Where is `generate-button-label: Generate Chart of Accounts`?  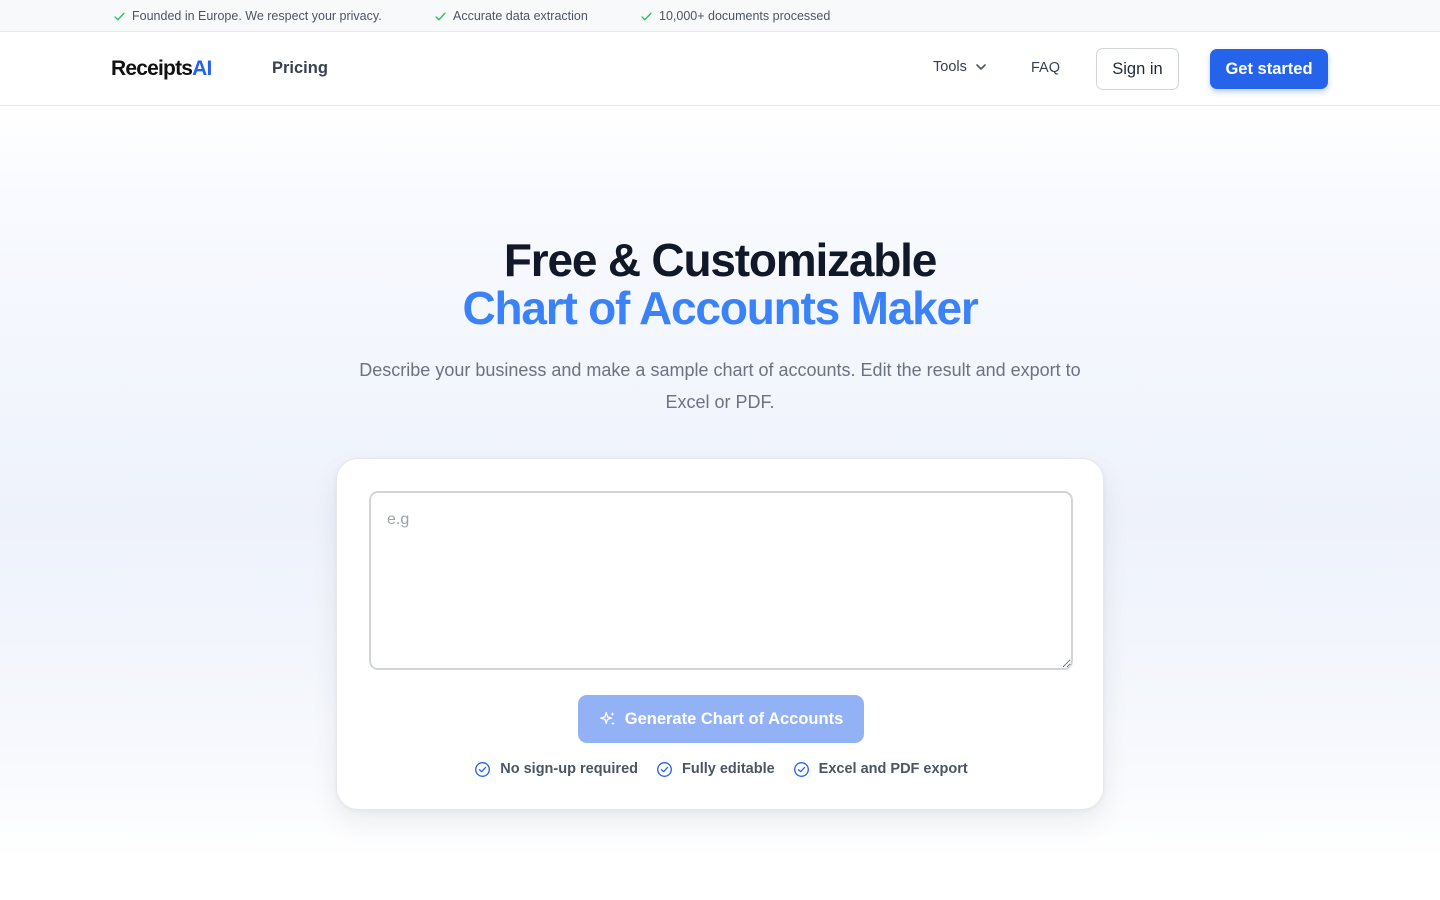
generate-button-label: Generate Chart of Accounts is located at coordinates (734, 718).